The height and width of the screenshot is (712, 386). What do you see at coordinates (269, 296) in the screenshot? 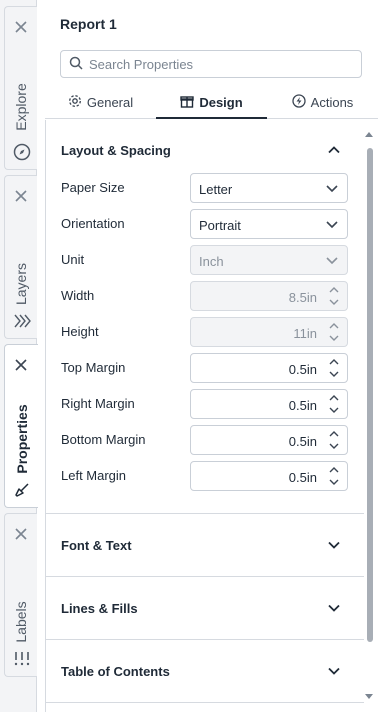
I see `width-field: 8.5in` at bounding box center [269, 296].